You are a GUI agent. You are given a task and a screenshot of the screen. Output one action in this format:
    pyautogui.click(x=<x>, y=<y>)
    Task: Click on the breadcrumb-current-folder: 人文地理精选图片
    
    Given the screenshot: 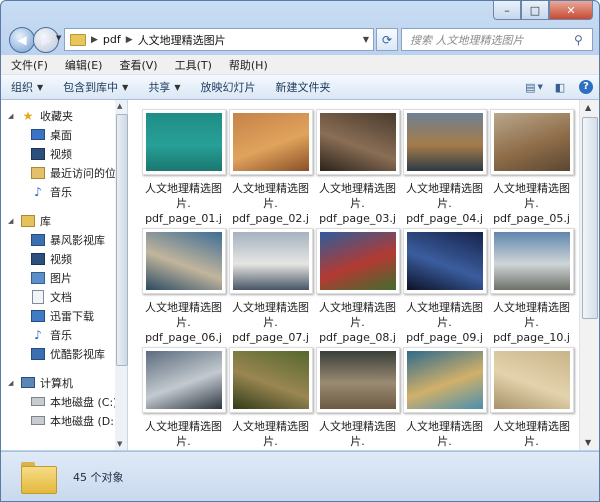 What is the action you would take?
    pyautogui.click(x=182, y=40)
    